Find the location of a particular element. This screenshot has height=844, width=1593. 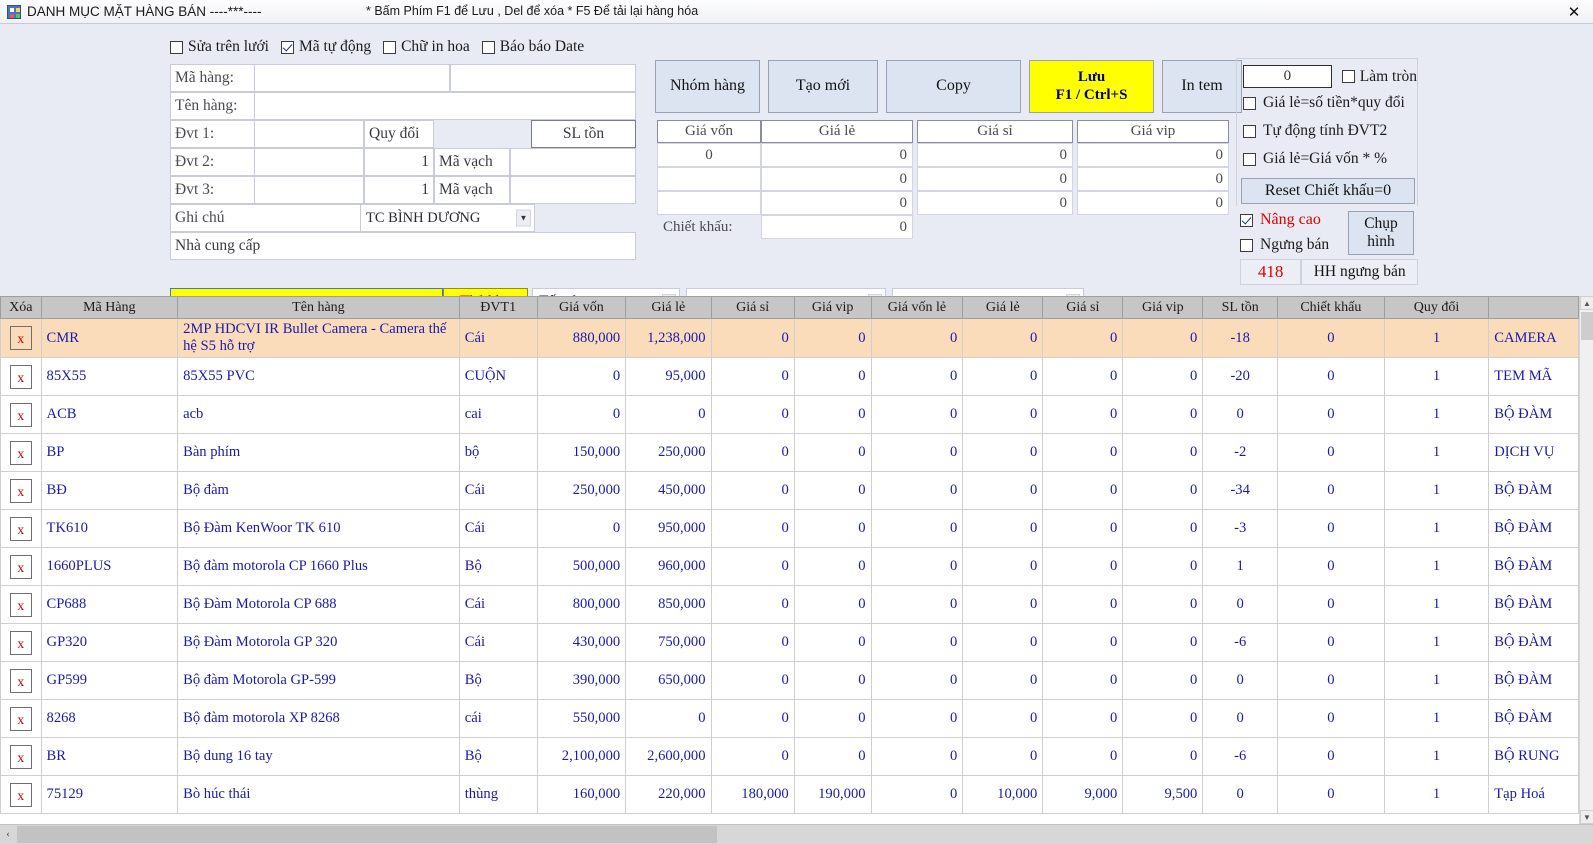

cell-gia-le: 95,000 is located at coordinates (668, 376).